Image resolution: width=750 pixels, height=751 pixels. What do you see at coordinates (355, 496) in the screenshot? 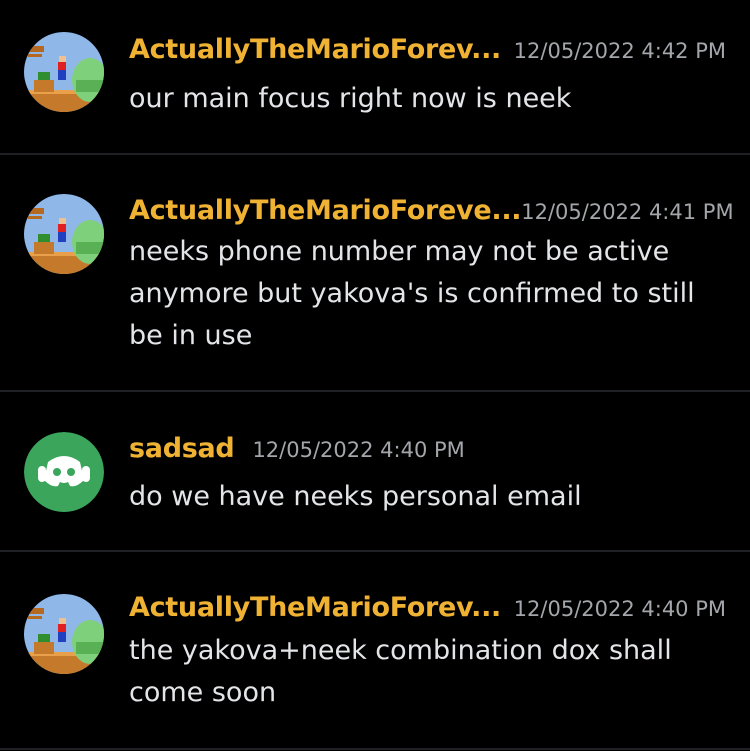
I see `message-text: do we have neeks personal email` at bounding box center [355, 496].